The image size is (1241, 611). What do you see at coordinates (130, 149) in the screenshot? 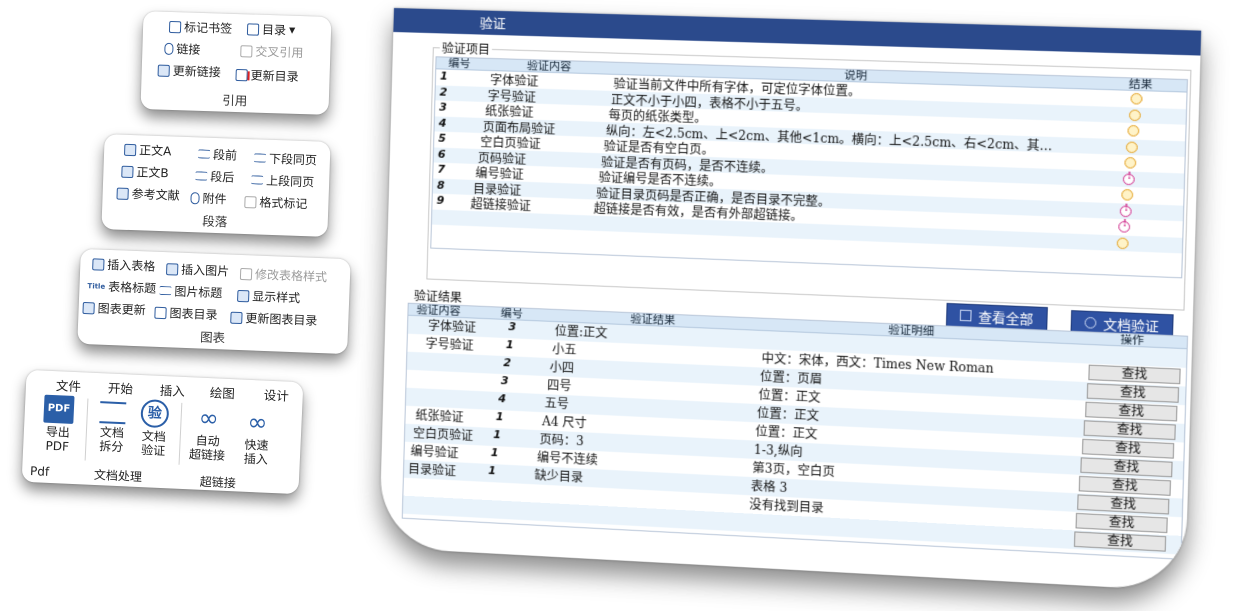
I see `body-a-icon` at bounding box center [130, 149].